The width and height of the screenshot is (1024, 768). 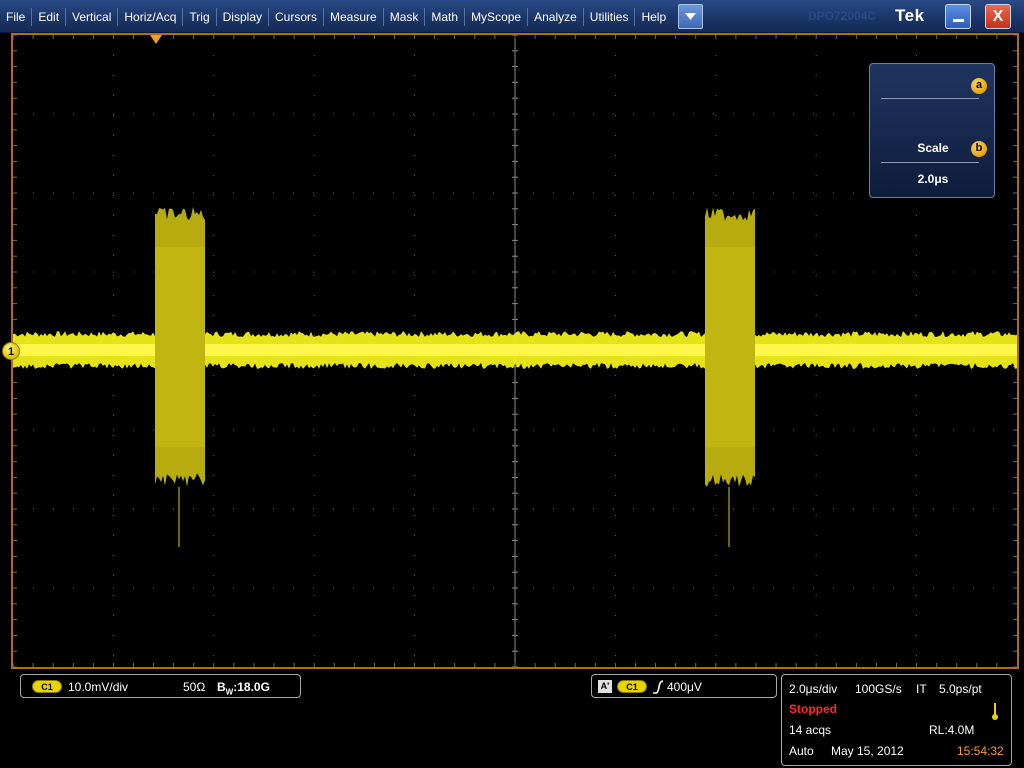 What do you see at coordinates (658, 687) in the screenshot?
I see `rising-edge-icon` at bounding box center [658, 687].